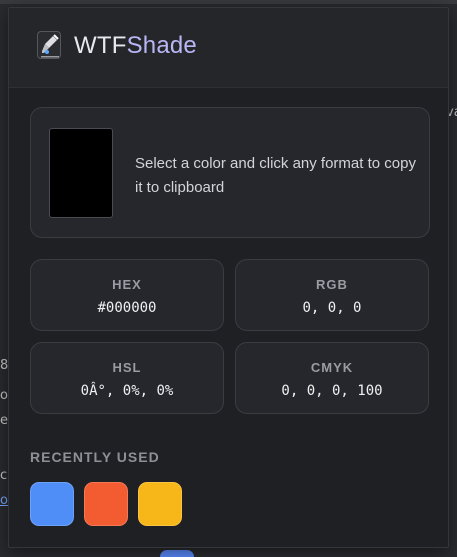 The height and width of the screenshot is (557, 457). I want to click on format-card-hex: HEX #000000, so click(127, 295).